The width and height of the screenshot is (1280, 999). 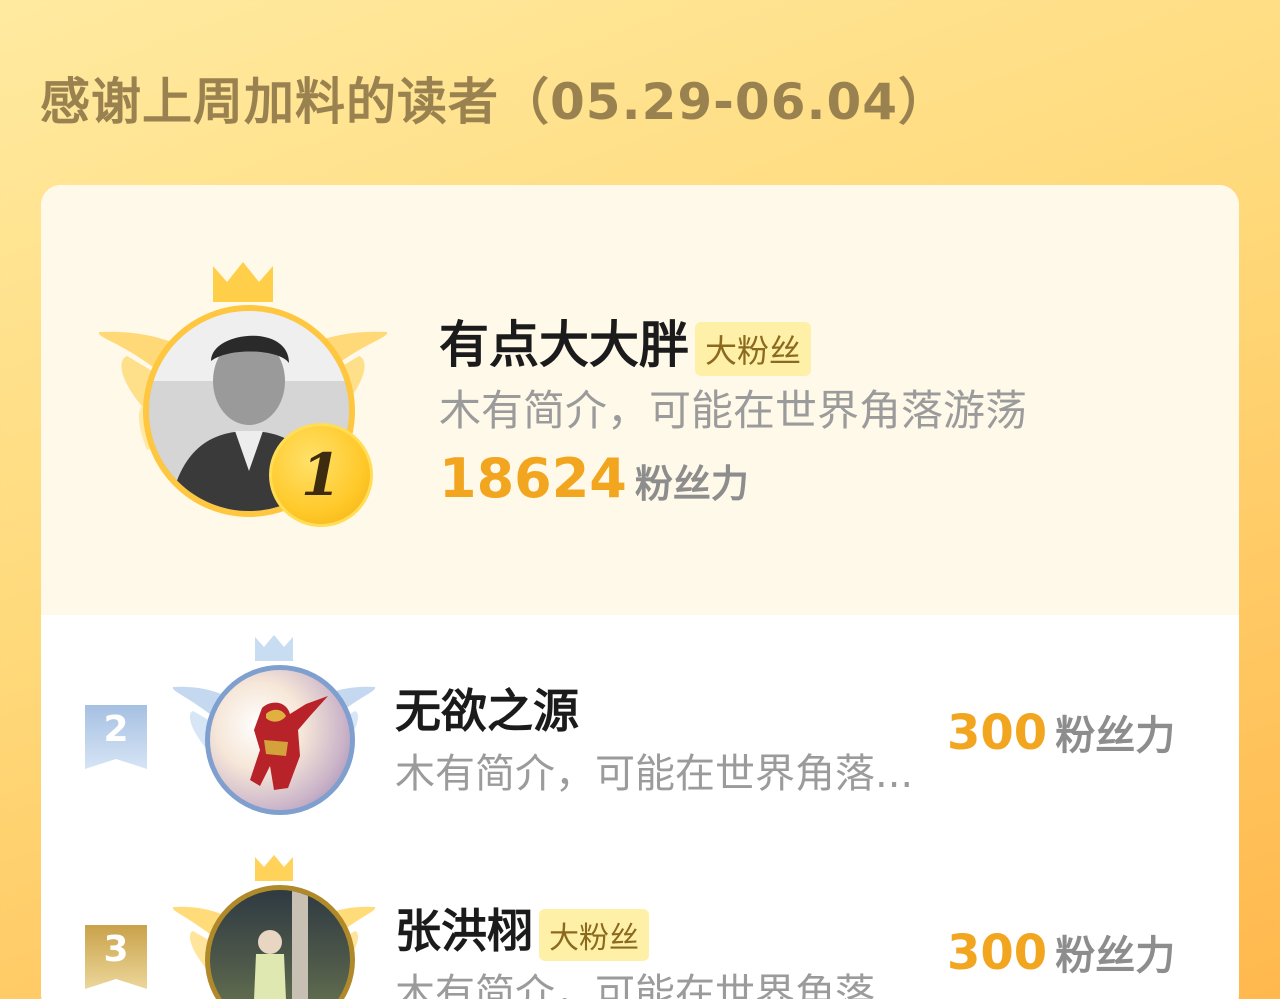 I want to click on list-item: 3 张洪栩 大粉丝 木有简介，可能在世界角落... 300 粉丝力, so click(x=640, y=922).